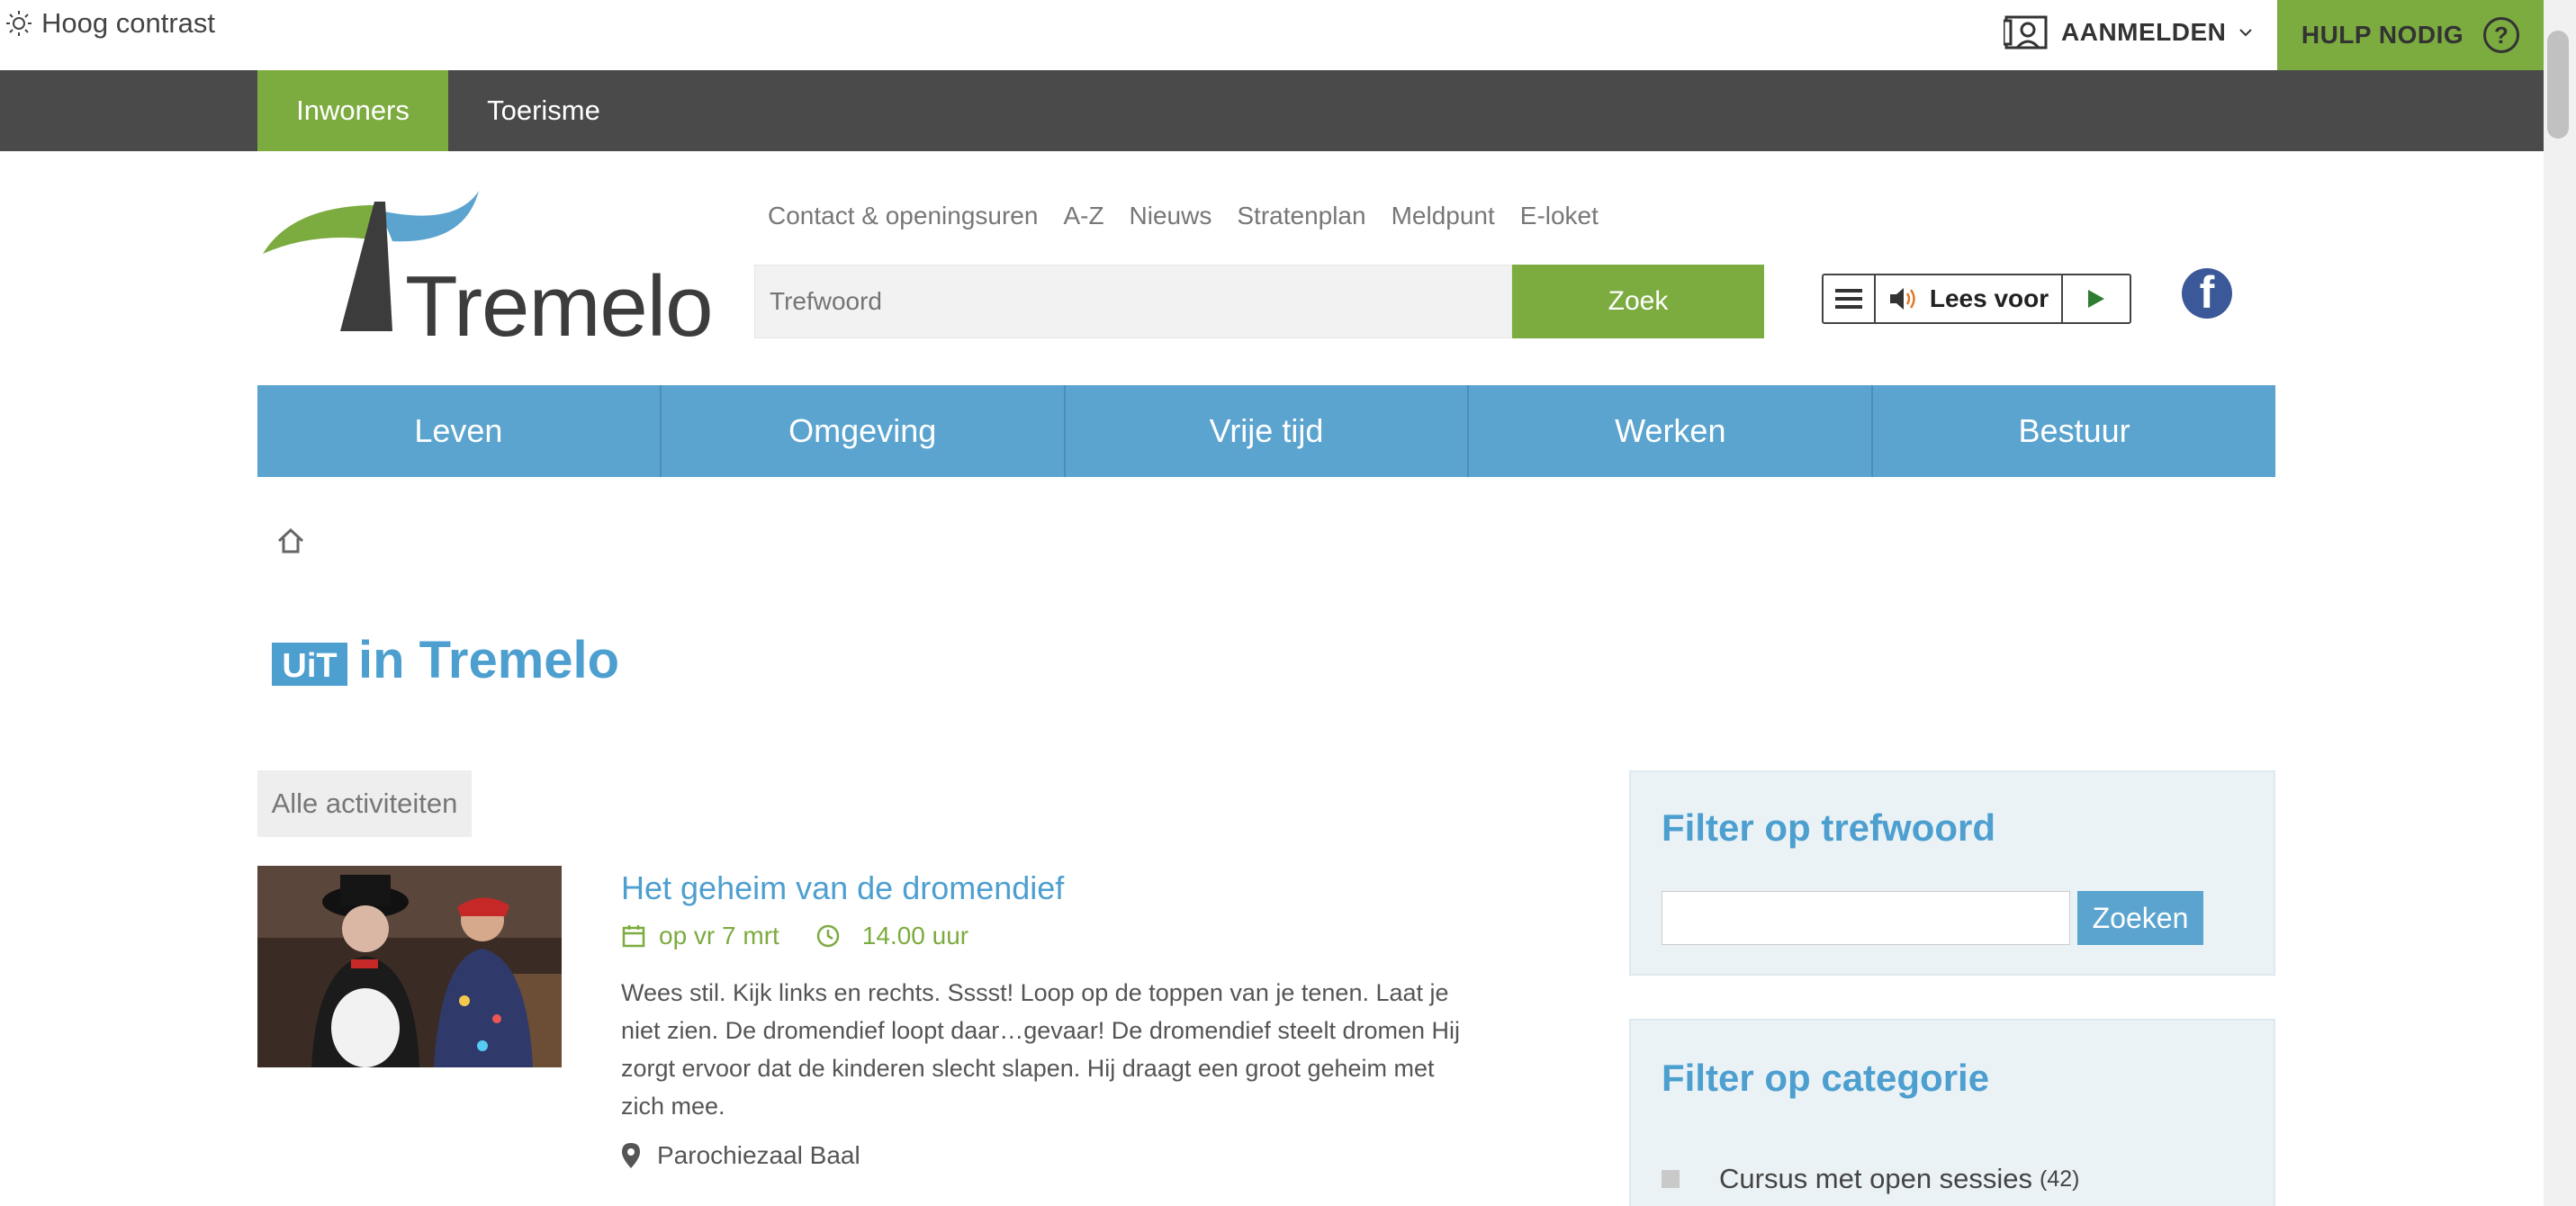 The width and height of the screenshot is (2576, 1206). What do you see at coordinates (352, 111) in the screenshot?
I see `tab-inwoners: Inwoners` at bounding box center [352, 111].